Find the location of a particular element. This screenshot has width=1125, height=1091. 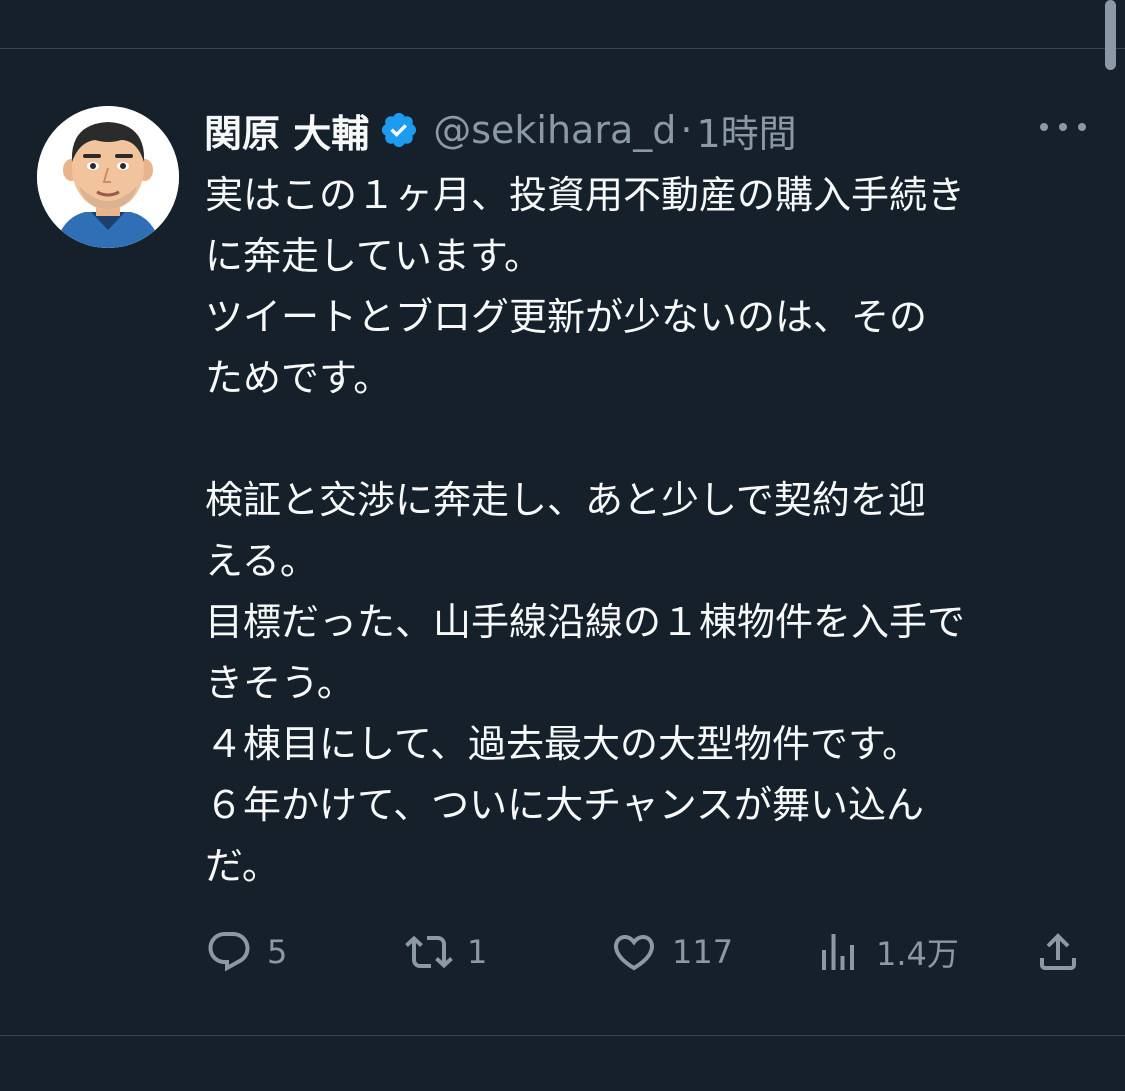

tweet-text-line: ４棟目にして、過去最大の大型物件です。 is located at coordinates (563, 744).